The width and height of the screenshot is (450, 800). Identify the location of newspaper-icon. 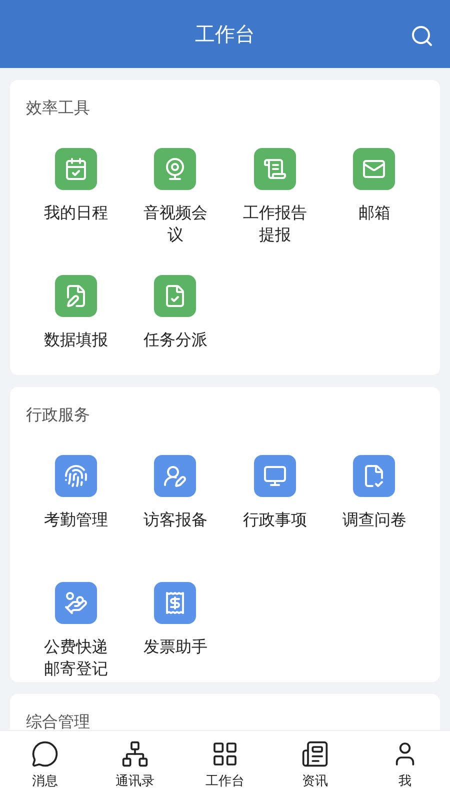
(315, 754).